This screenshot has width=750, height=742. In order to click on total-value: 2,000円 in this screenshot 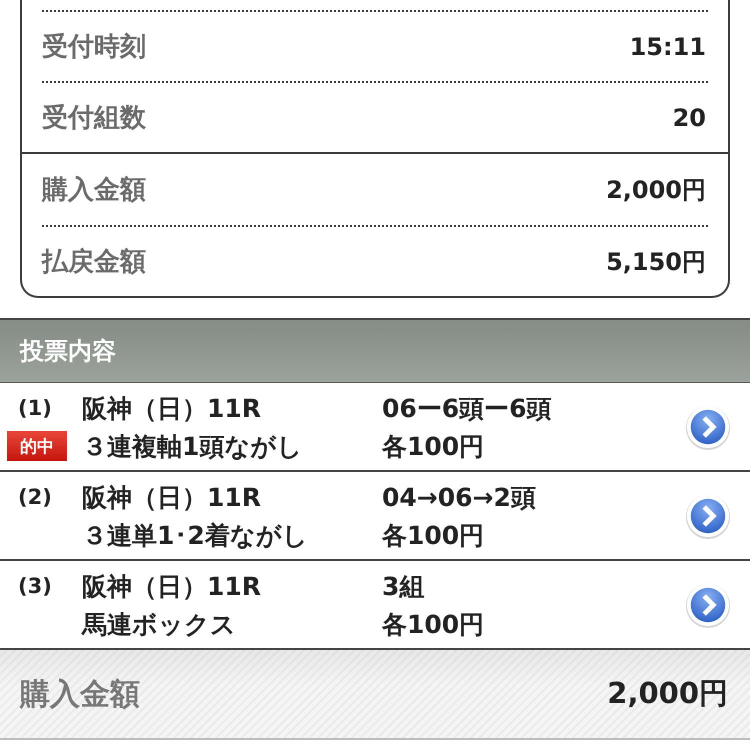, I will do `click(667, 693)`.